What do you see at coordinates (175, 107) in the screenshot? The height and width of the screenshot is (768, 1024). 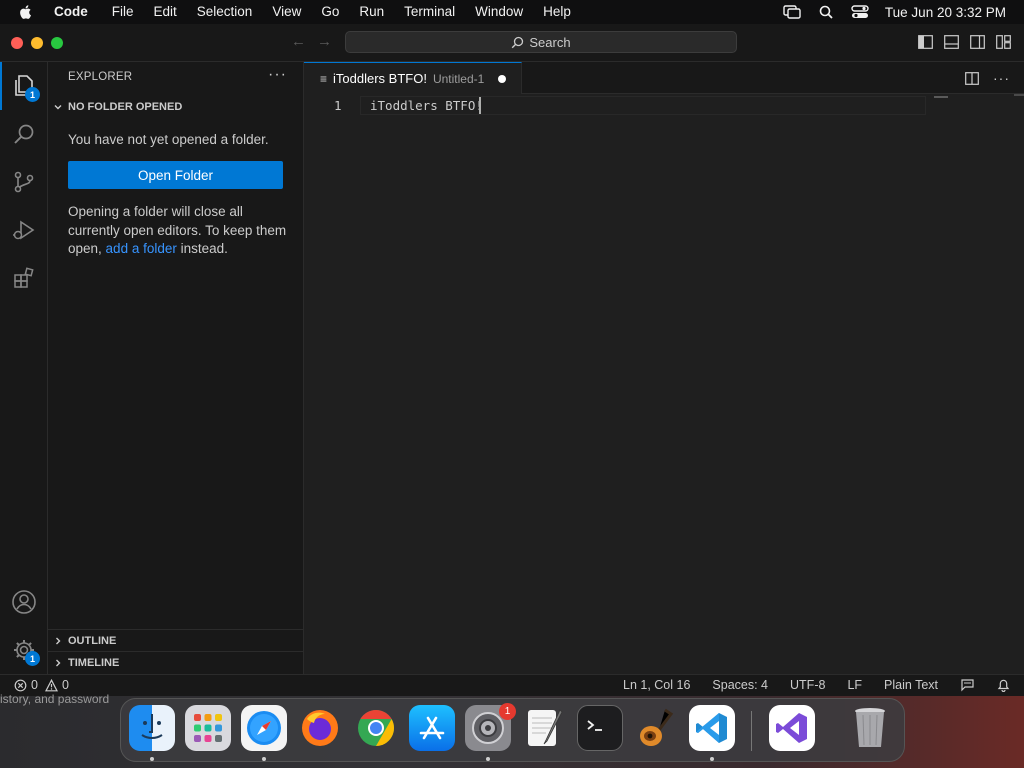 I see `no-folder-section-header: NO FOLDER OPENED` at bounding box center [175, 107].